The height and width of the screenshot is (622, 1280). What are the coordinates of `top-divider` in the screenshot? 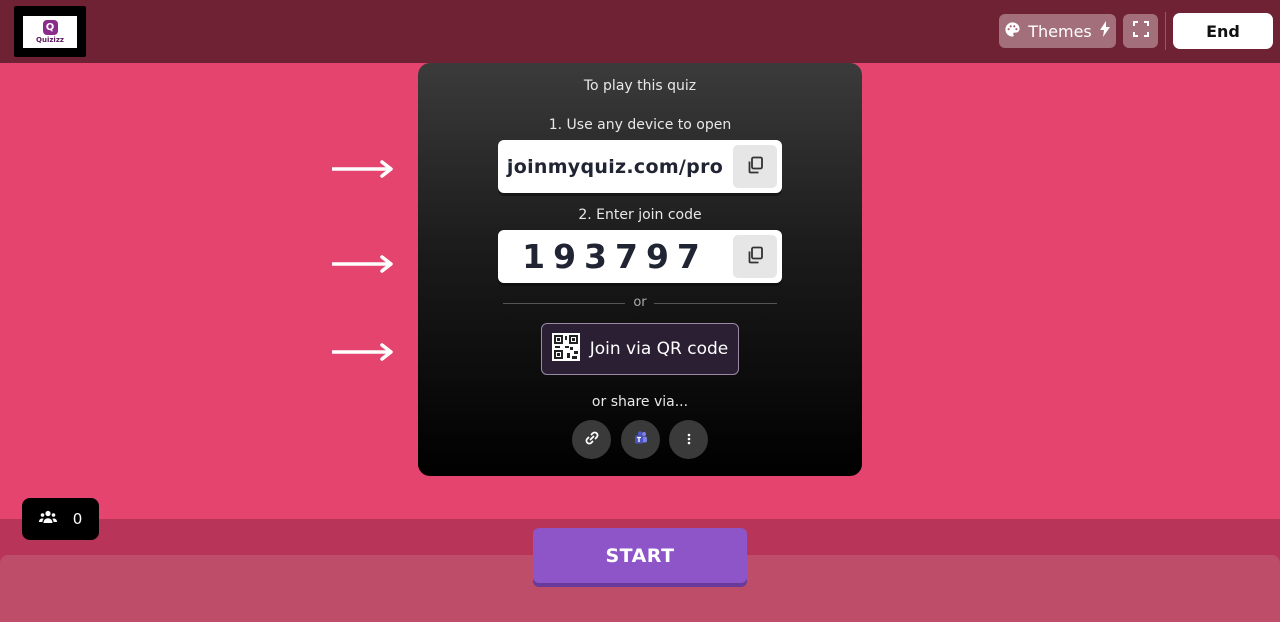 It's located at (1165, 31).